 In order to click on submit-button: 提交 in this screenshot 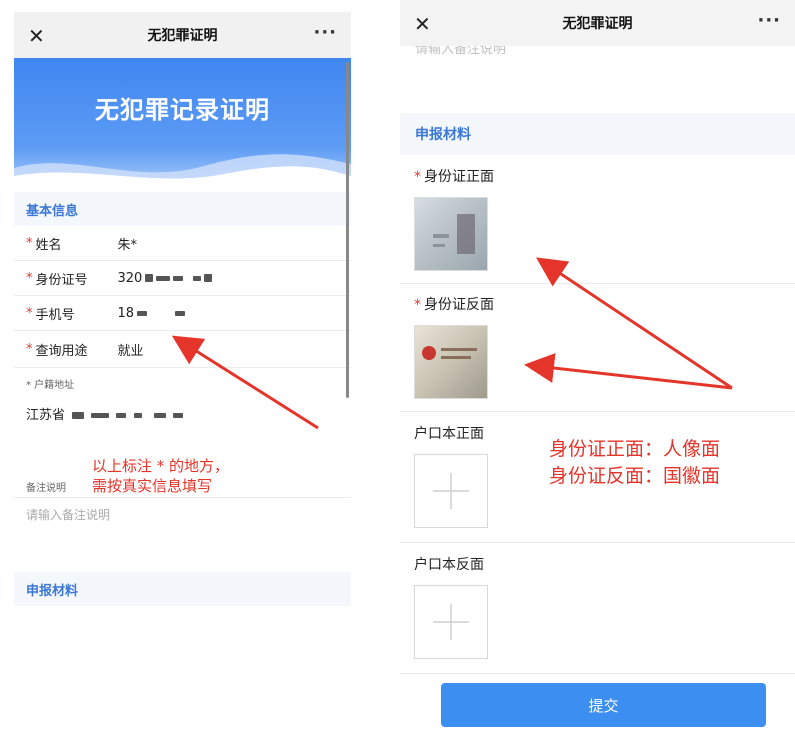, I will do `click(603, 705)`.